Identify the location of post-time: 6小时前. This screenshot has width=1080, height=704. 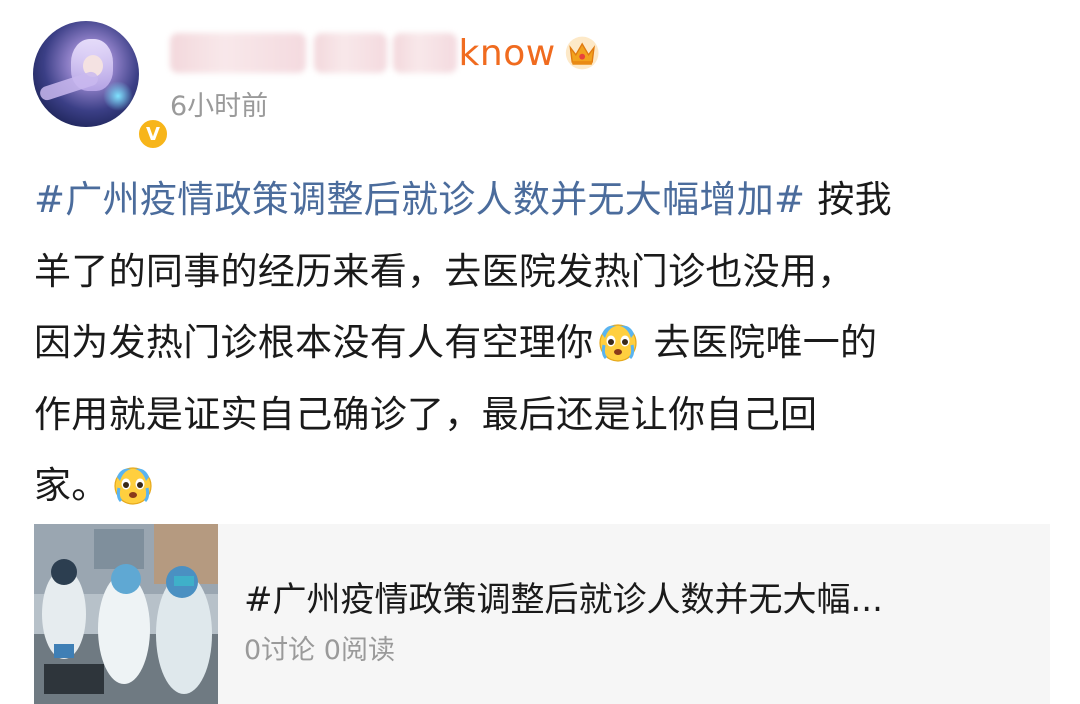
(219, 106).